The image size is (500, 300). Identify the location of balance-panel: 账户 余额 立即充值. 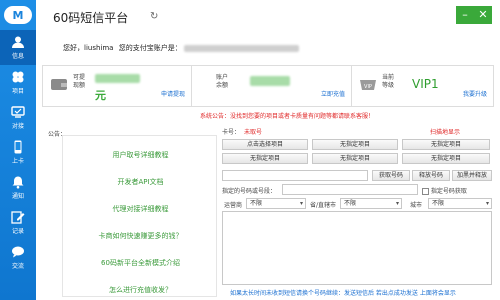
(272, 86).